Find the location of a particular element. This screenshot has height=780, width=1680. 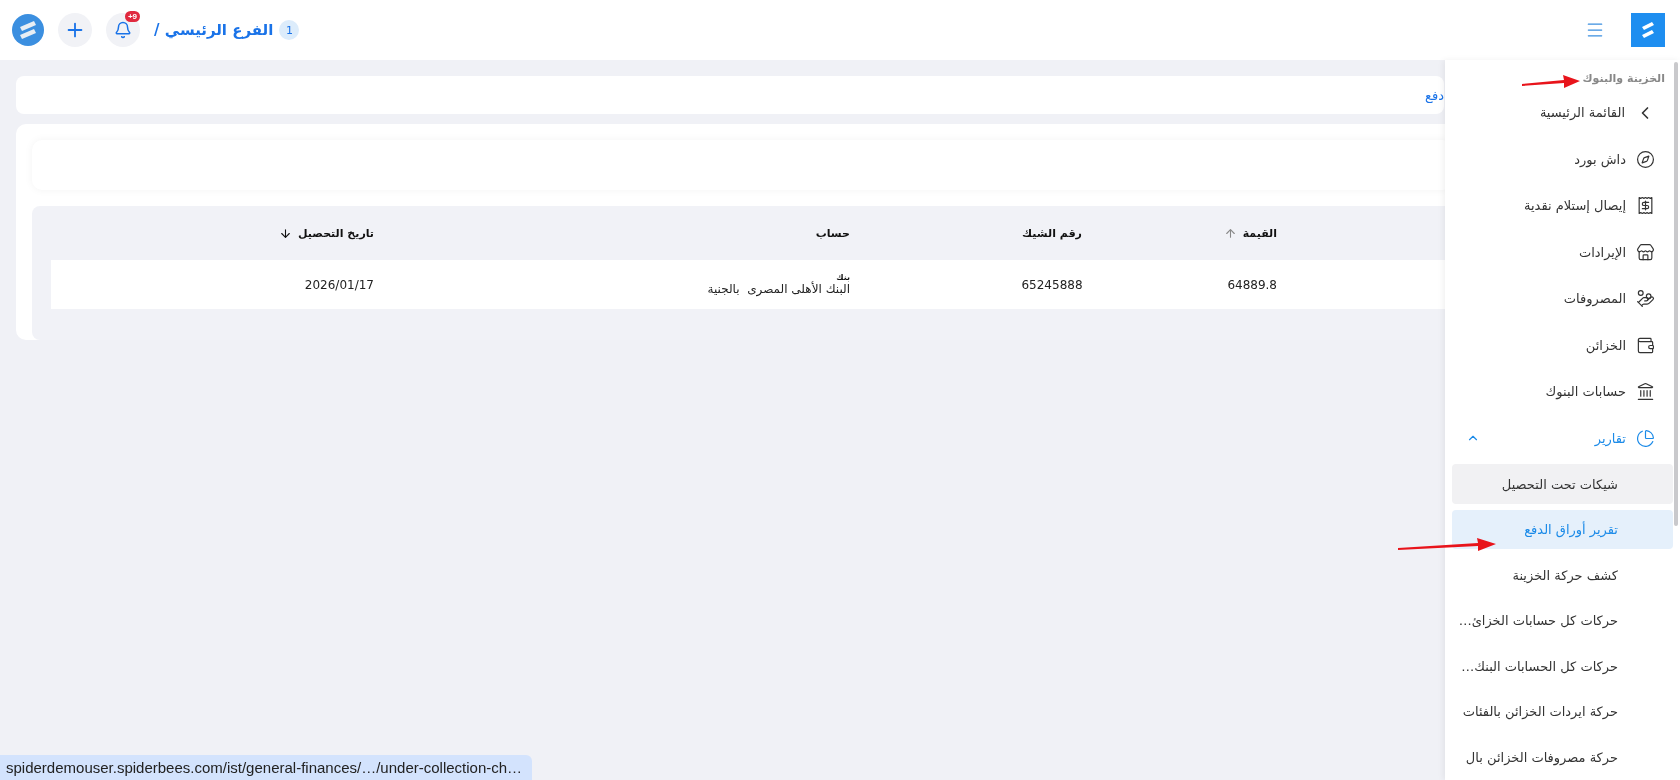

notification-count: +9 is located at coordinates (132, 16).